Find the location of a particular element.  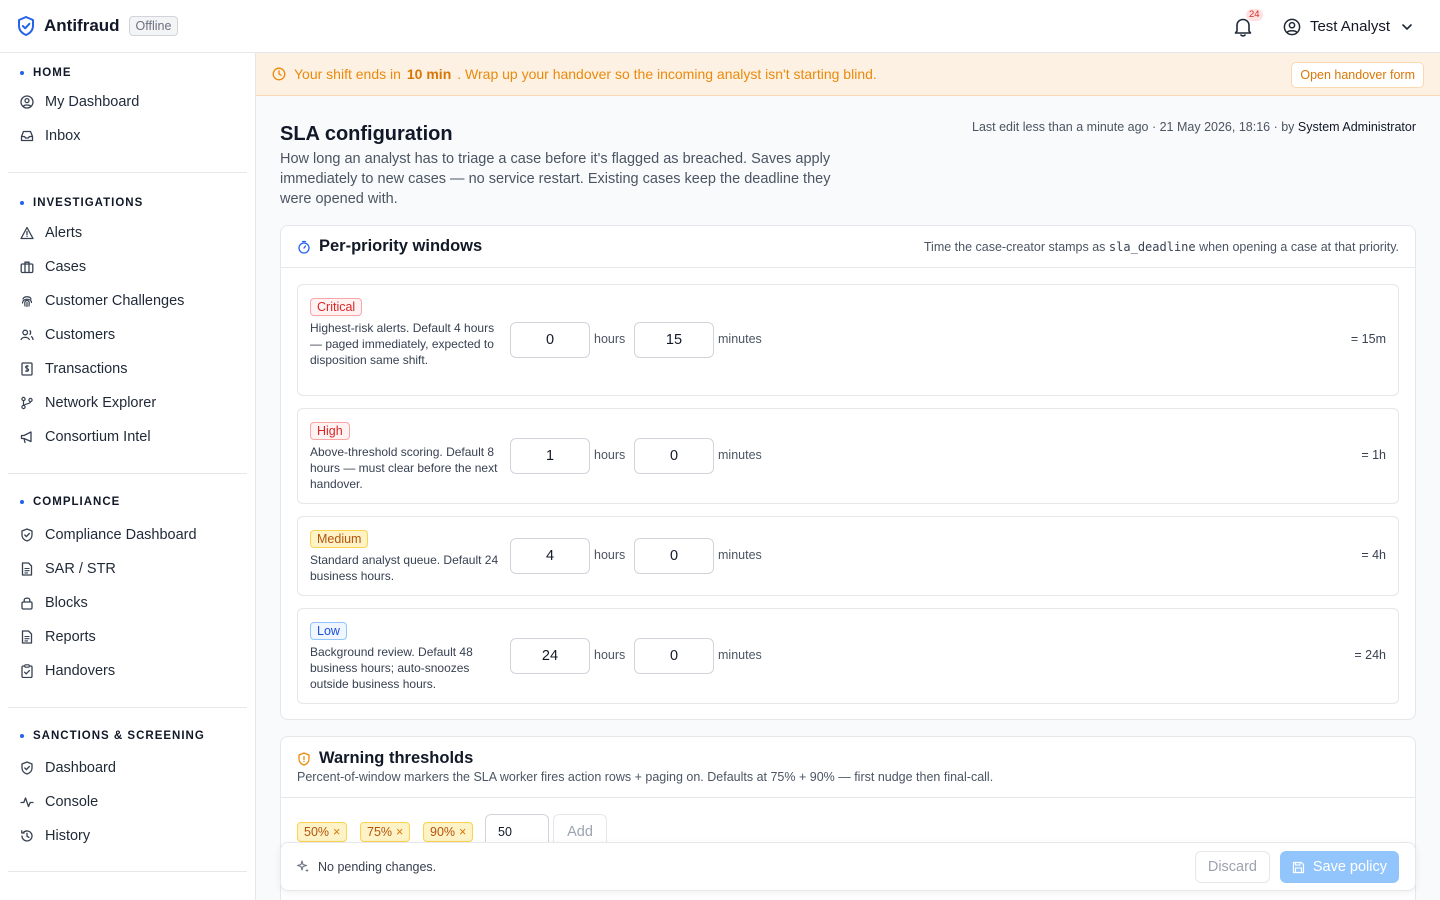

sidebar-item-label: Consortium Intel is located at coordinates (98, 437).